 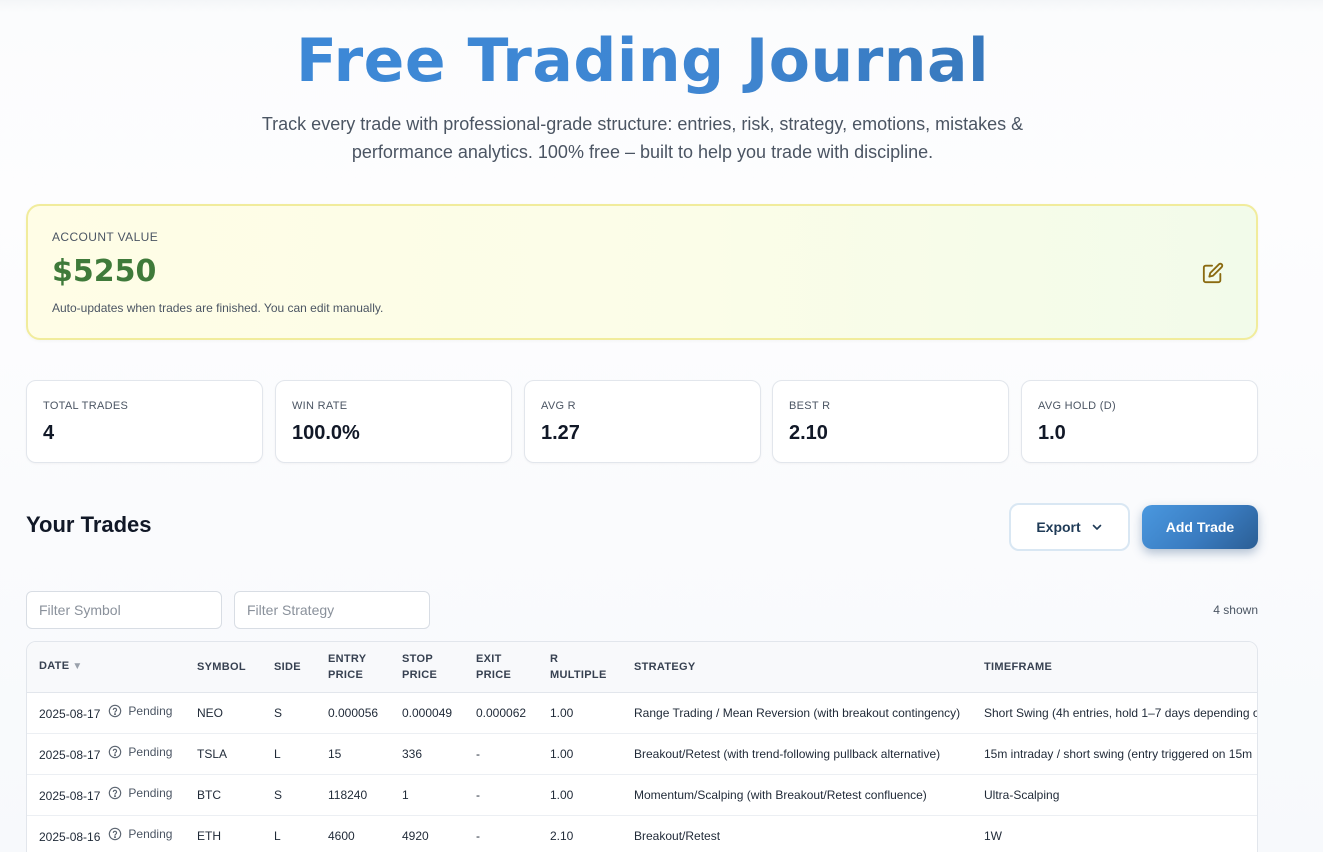 I want to click on chevron-down-icon, so click(x=1096, y=527).